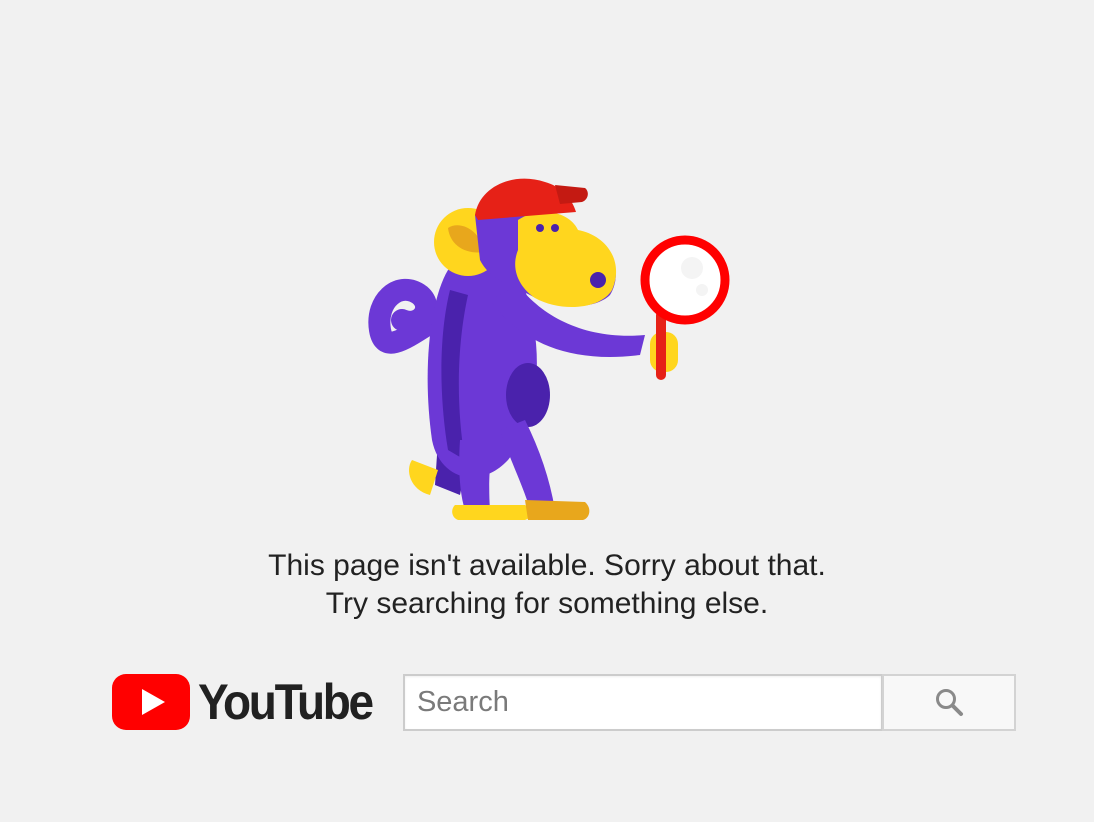  Describe the element at coordinates (286, 702) in the screenshot. I see `youtube-wordmark: YouTube` at that location.